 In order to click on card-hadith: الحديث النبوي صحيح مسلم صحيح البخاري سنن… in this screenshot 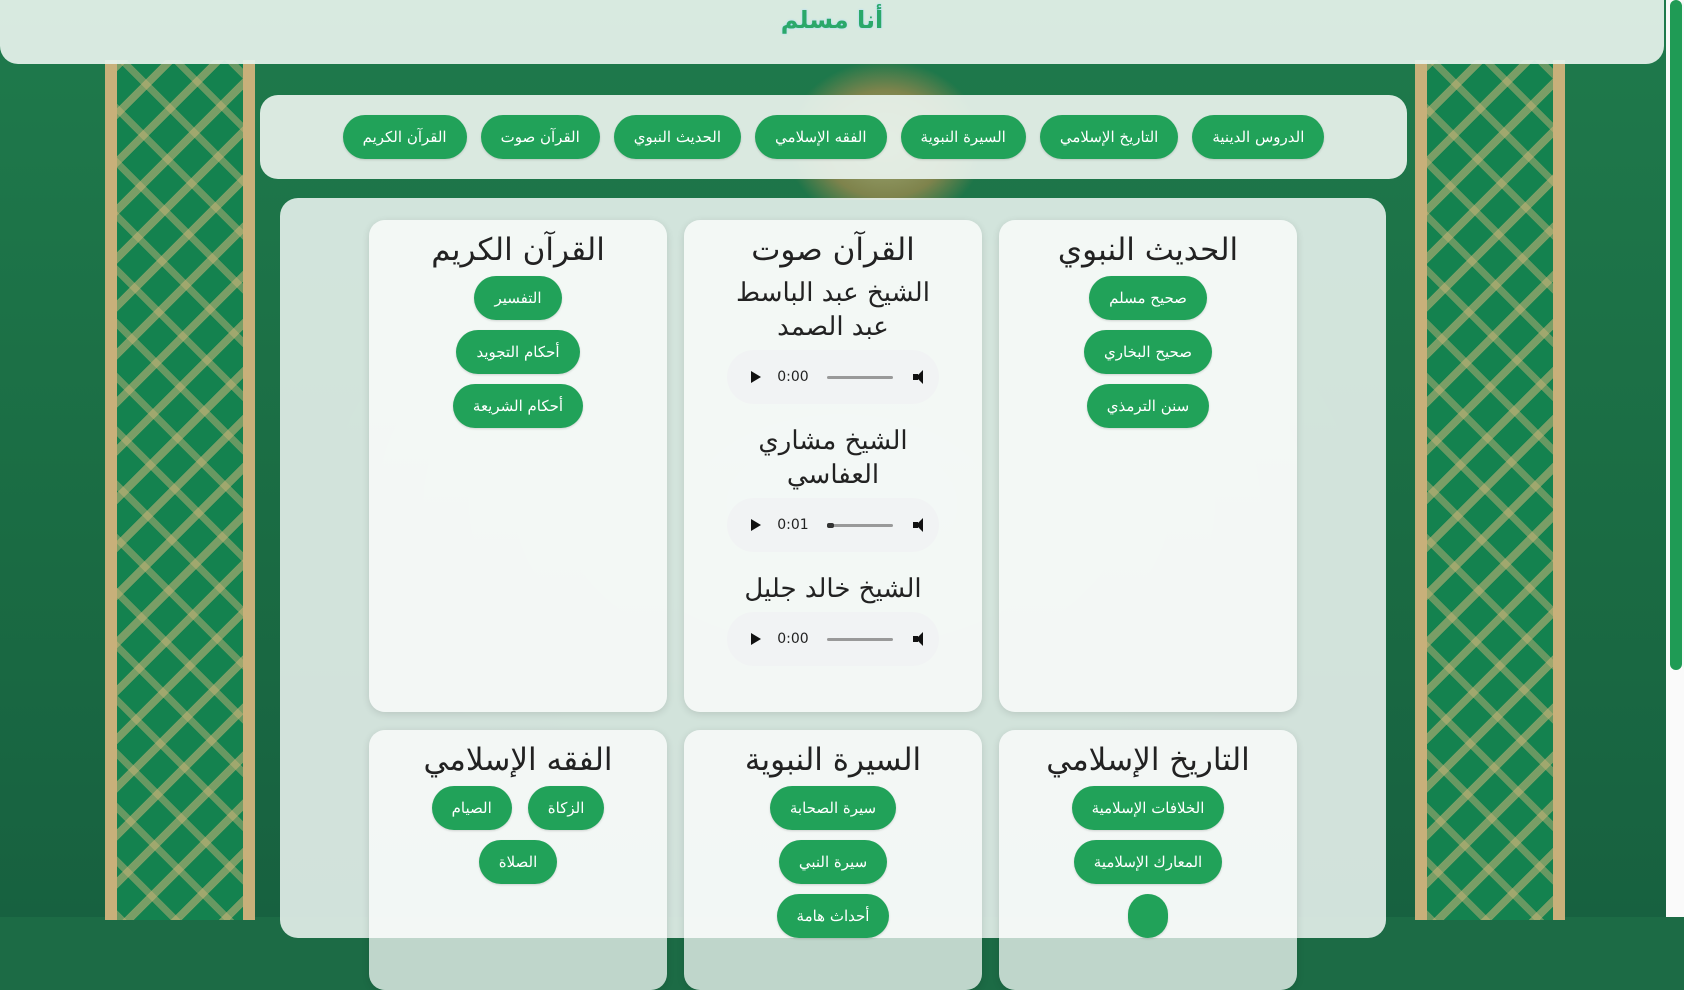, I will do `click(1148, 466)`.